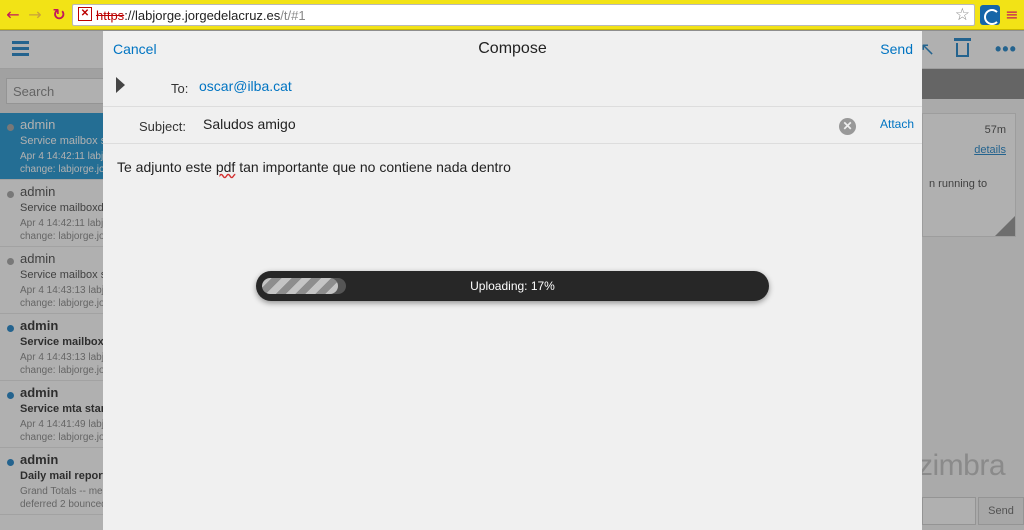 This screenshot has height=530, width=1024. I want to click on url-text: https://labjorge.jorgedelacruz.es/t/#1, so click(201, 15).